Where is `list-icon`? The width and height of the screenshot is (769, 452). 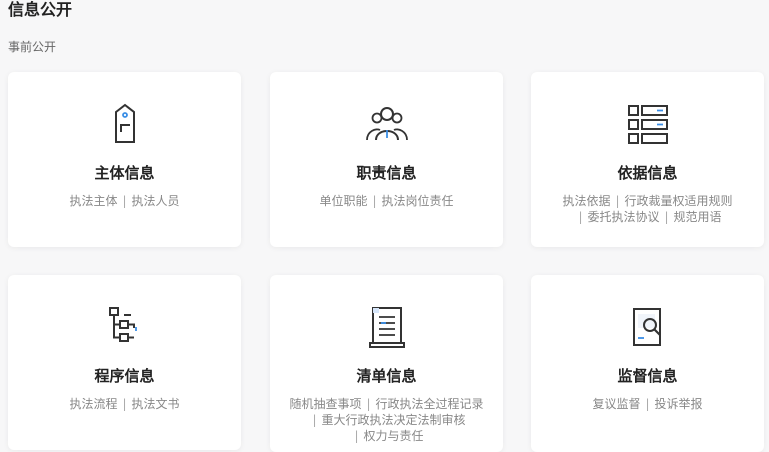
list-icon is located at coordinates (648, 124).